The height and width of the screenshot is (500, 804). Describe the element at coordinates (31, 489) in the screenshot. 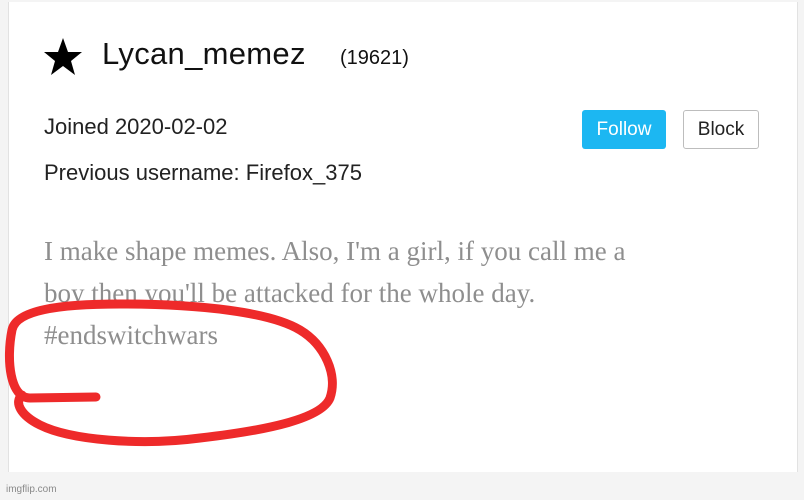

I see `watermark: imgflip.com` at that location.